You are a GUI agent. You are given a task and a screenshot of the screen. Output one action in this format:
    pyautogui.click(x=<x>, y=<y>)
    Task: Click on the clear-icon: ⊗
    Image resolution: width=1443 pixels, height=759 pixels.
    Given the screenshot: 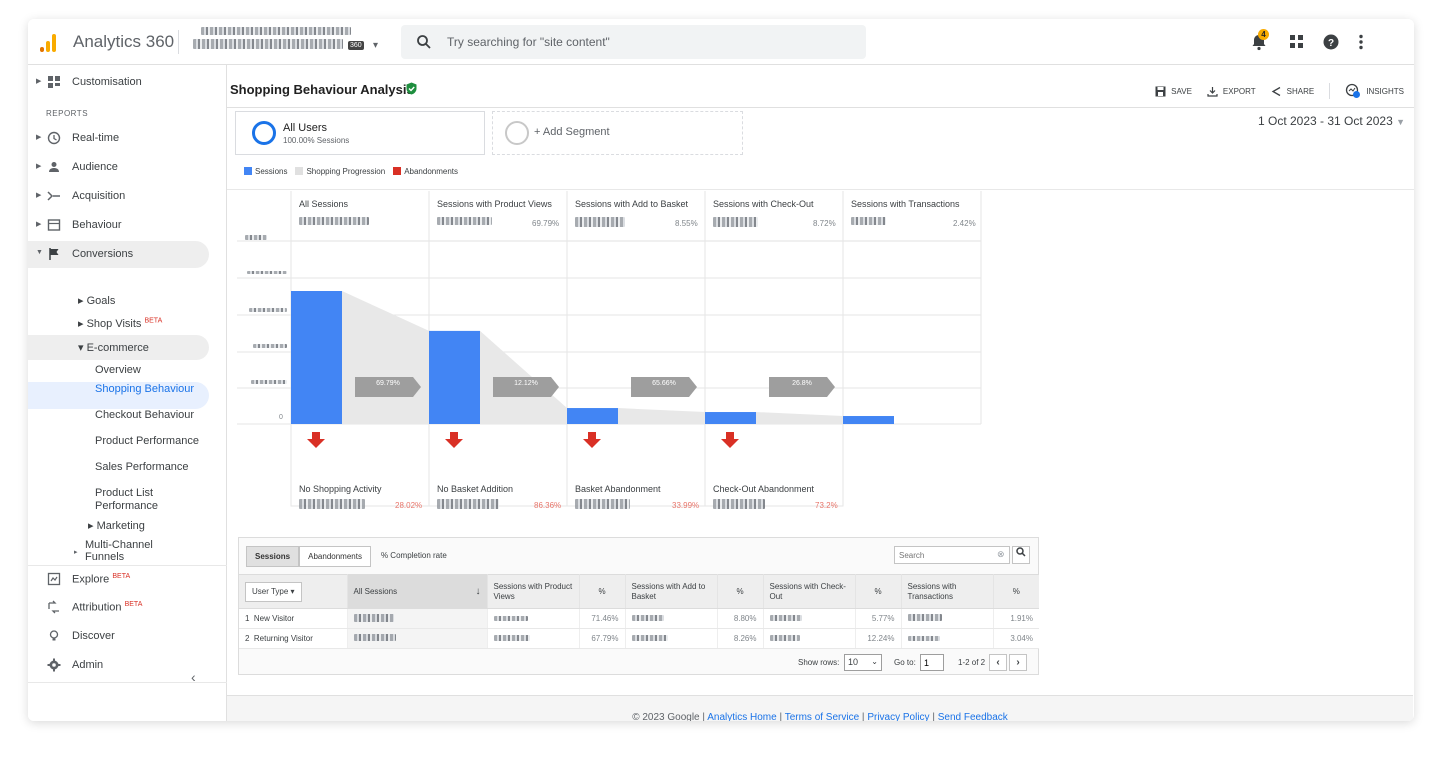 What is the action you would take?
    pyautogui.click(x=1001, y=554)
    